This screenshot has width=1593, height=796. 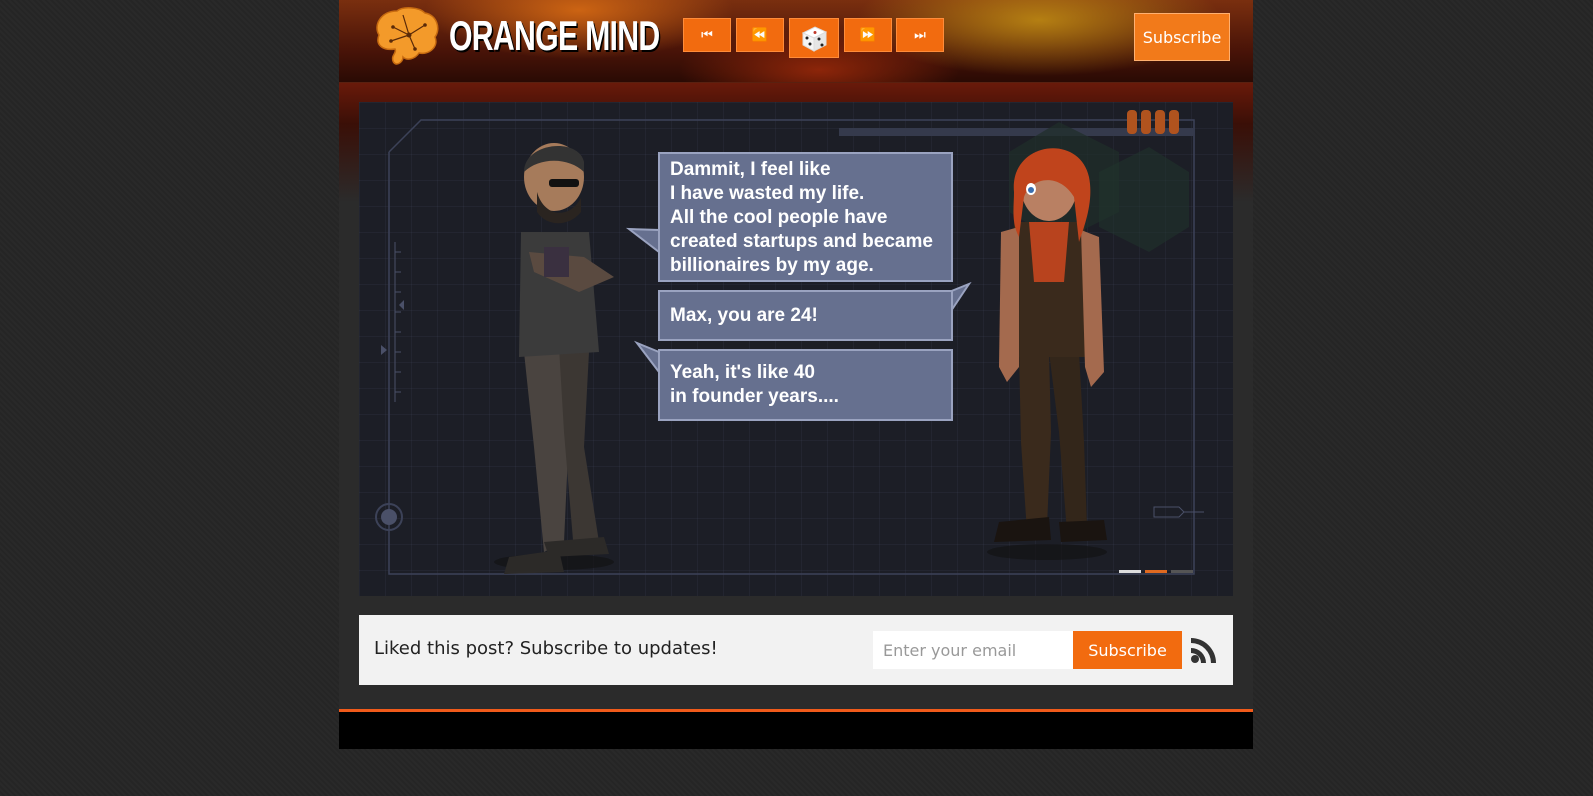 What do you see at coordinates (805, 315) in the screenshot?
I see `speech-bubble-woman: Max, you are 24!` at bounding box center [805, 315].